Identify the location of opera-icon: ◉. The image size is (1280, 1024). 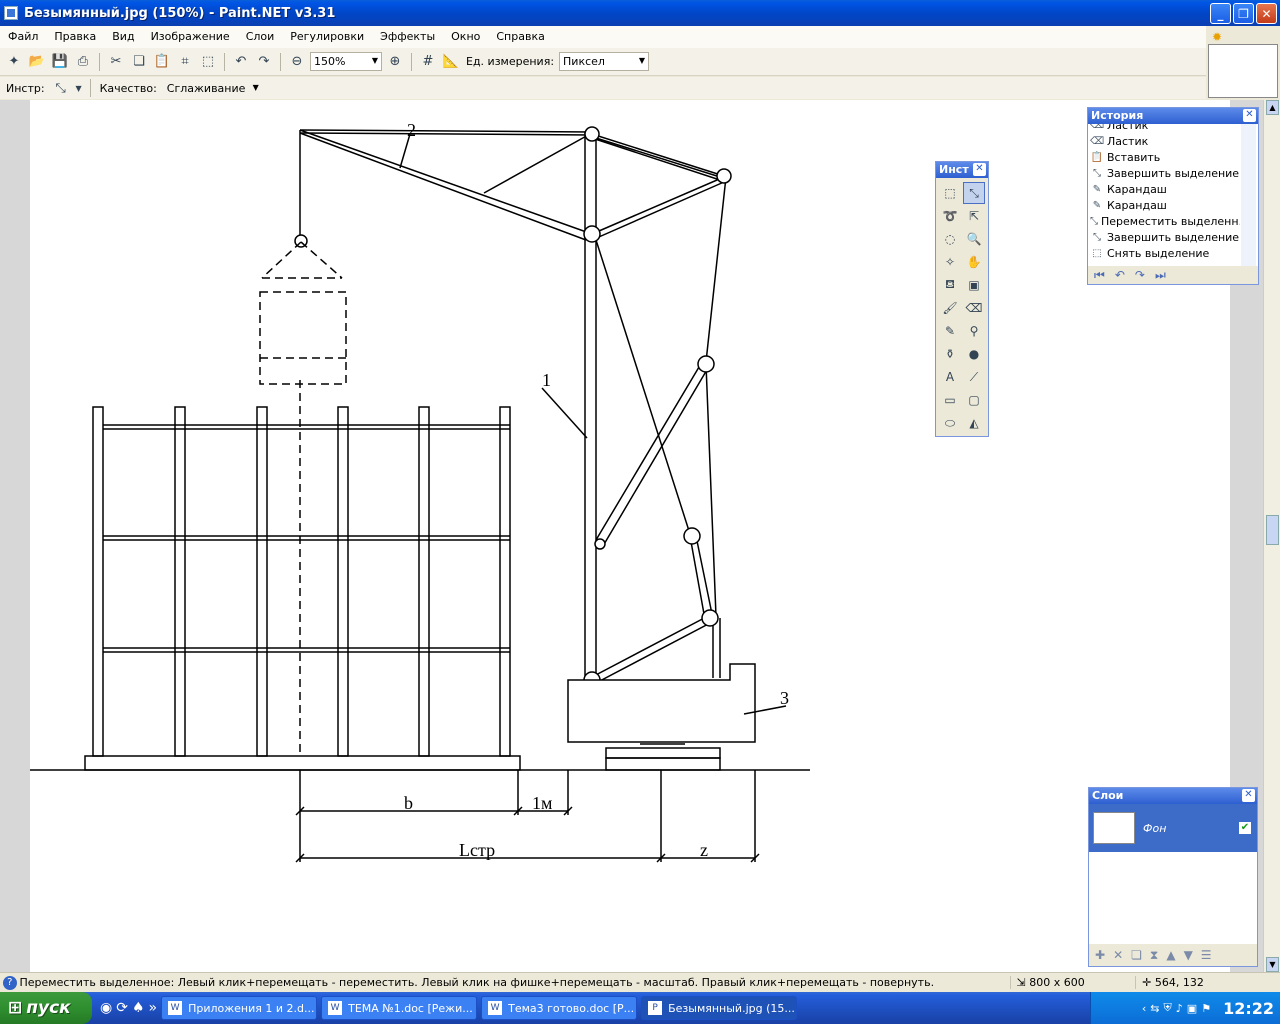
(106, 1008).